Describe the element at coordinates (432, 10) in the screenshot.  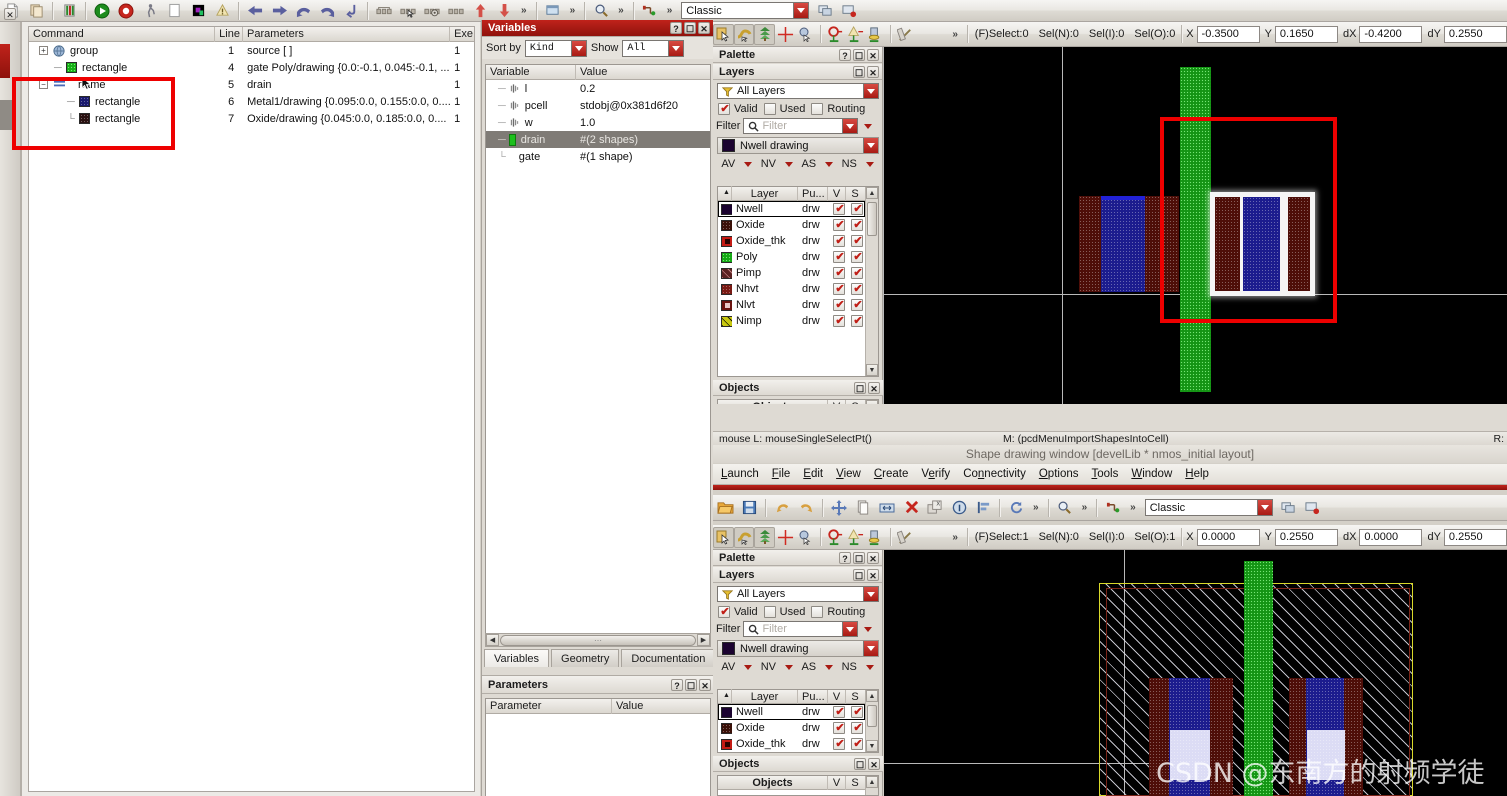
I see `group-config-icon` at that location.